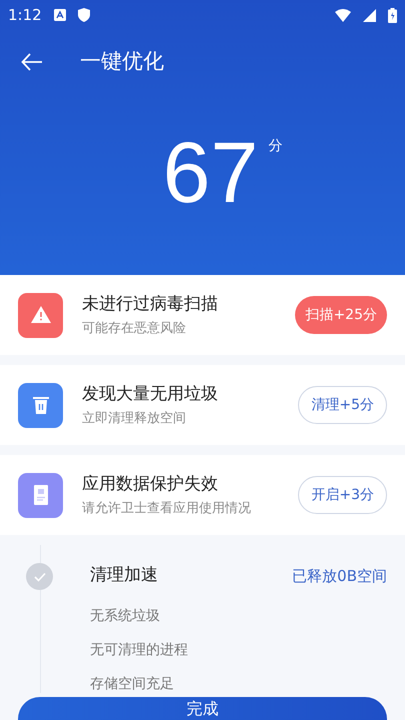 The image size is (405, 720). I want to click on action-button: 开启+3分, so click(342, 495).